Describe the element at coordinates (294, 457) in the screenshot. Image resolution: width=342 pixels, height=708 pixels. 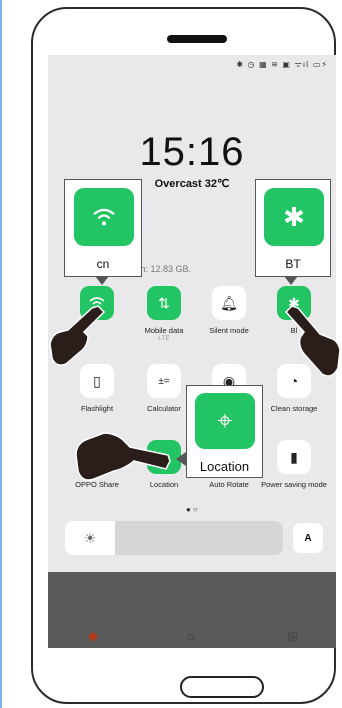
I see `battery-icon: ▮` at that location.